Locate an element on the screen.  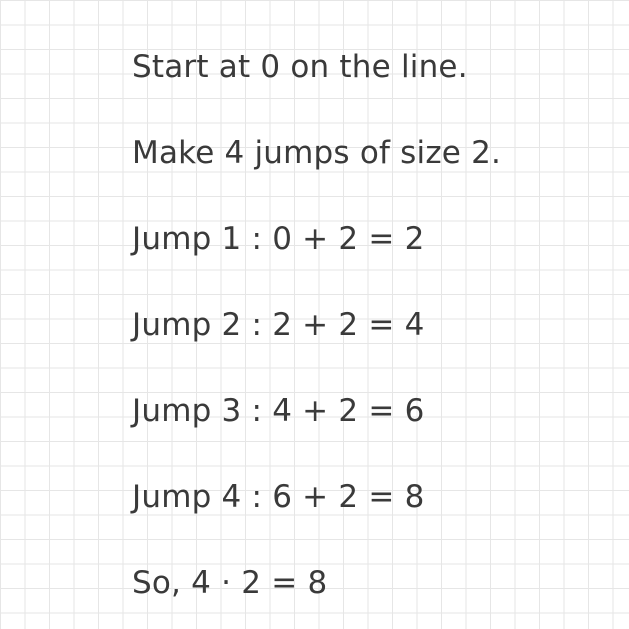
conclusion-equation: So, 4 · 2 = 8 is located at coordinates (230, 583).